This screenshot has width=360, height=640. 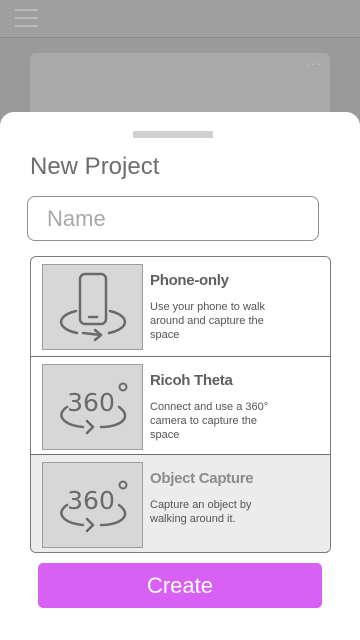 I want to click on 360-object-icon: 360, so click(x=92, y=505).